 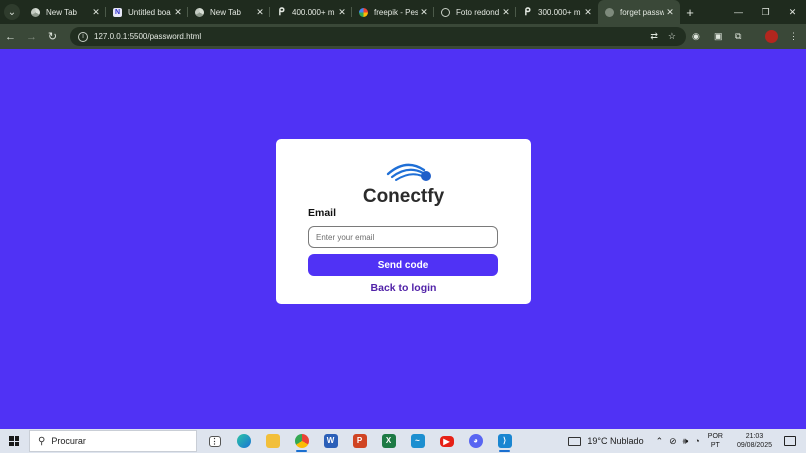 I want to click on back-to-login-link: Back to login, so click(x=403, y=288).